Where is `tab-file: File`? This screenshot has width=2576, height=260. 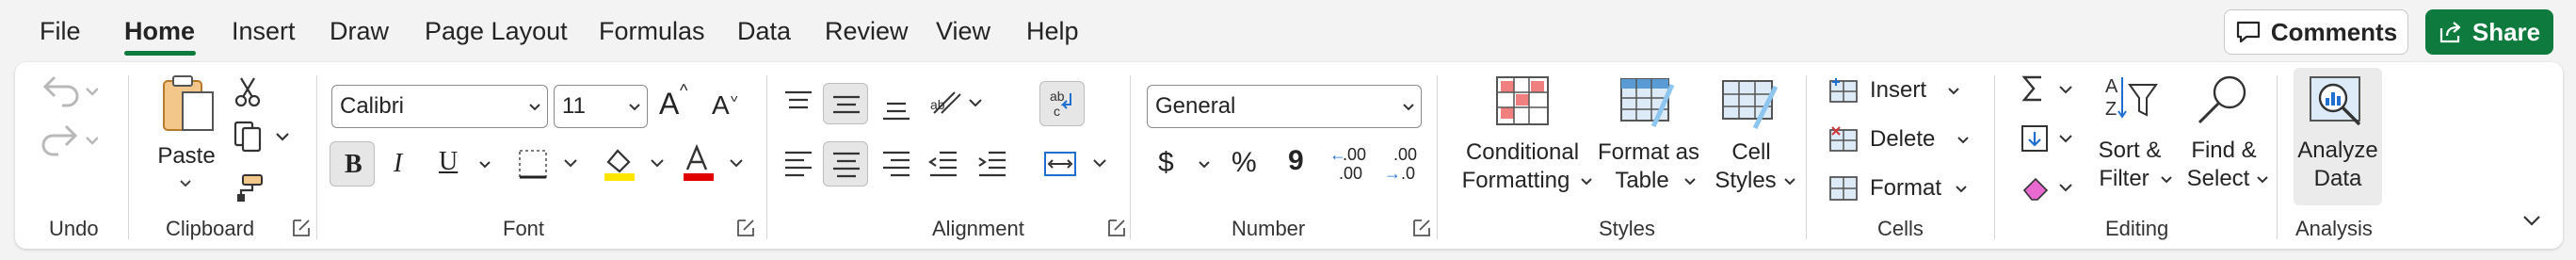 tab-file: File is located at coordinates (60, 31).